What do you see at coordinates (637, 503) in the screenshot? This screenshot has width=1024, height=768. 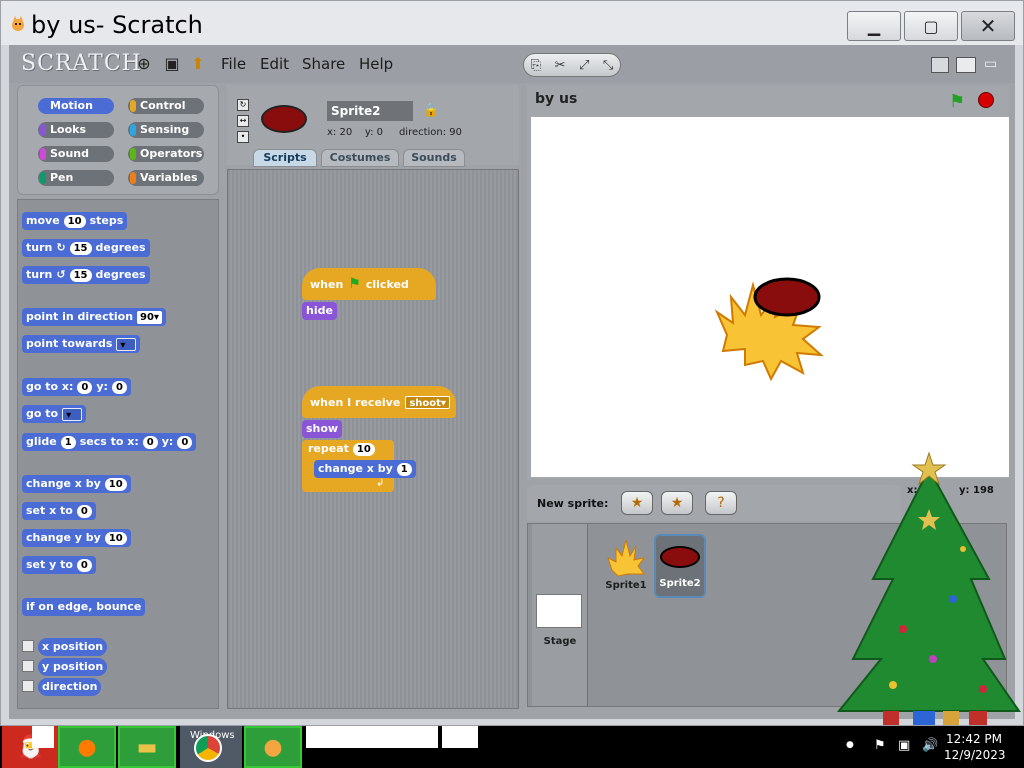 I see `paint-new-sprite-button: ★` at bounding box center [637, 503].